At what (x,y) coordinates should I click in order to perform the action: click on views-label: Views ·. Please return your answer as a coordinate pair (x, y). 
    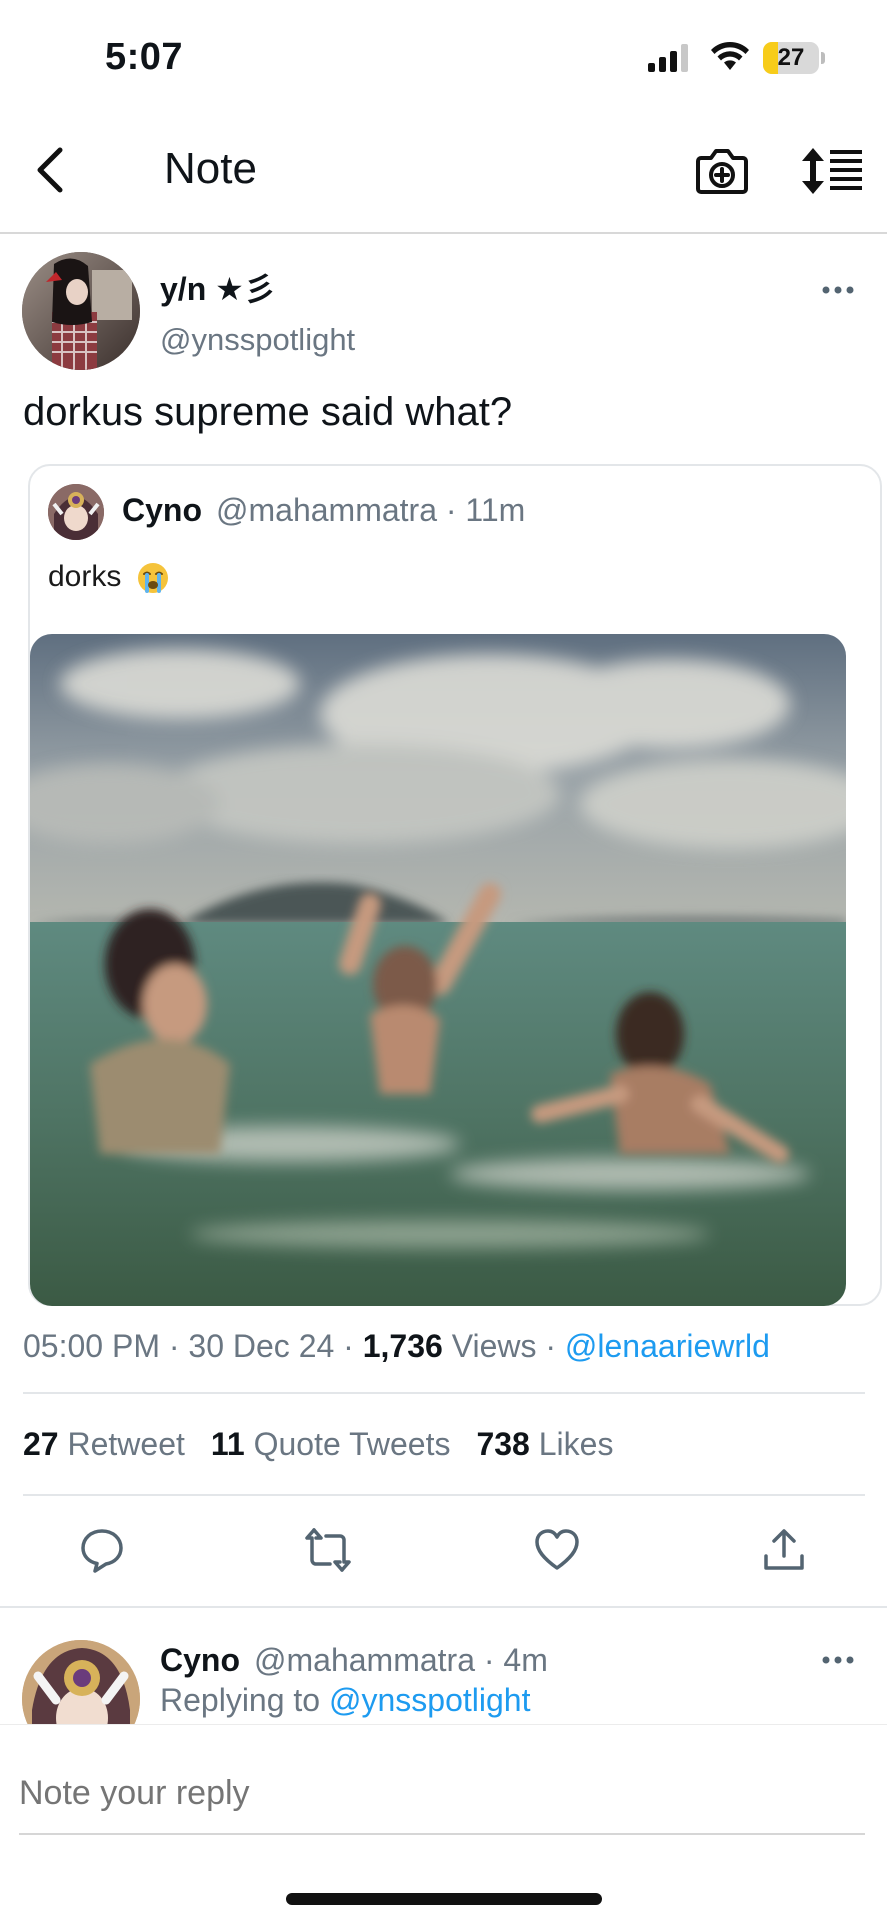
    Looking at the image, I should click on (503, 1346).